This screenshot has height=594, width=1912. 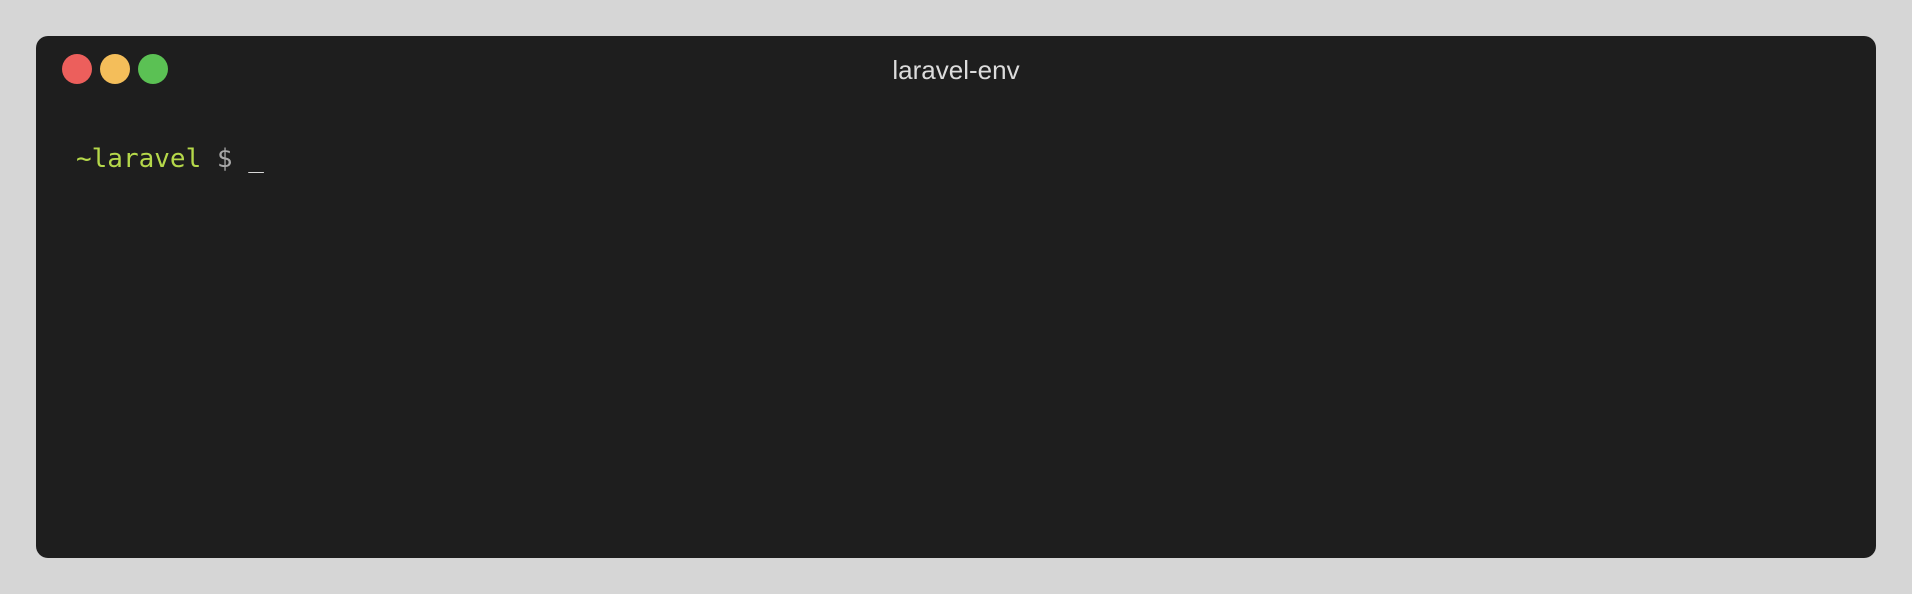 I want to click on title-bar: laravel-env, so click(x=956, y=70).